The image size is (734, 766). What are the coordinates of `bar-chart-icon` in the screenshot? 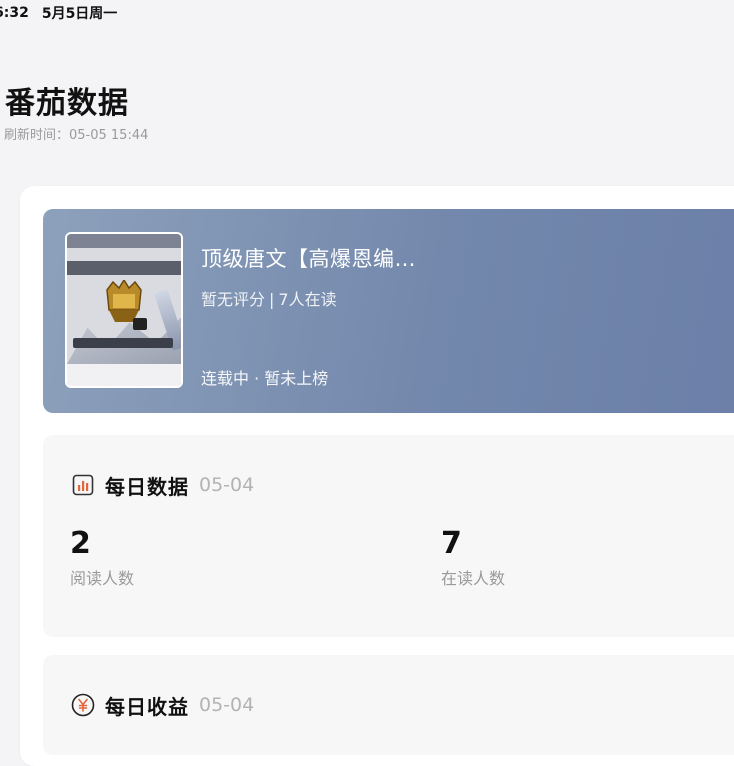 It's located at (83, 485).